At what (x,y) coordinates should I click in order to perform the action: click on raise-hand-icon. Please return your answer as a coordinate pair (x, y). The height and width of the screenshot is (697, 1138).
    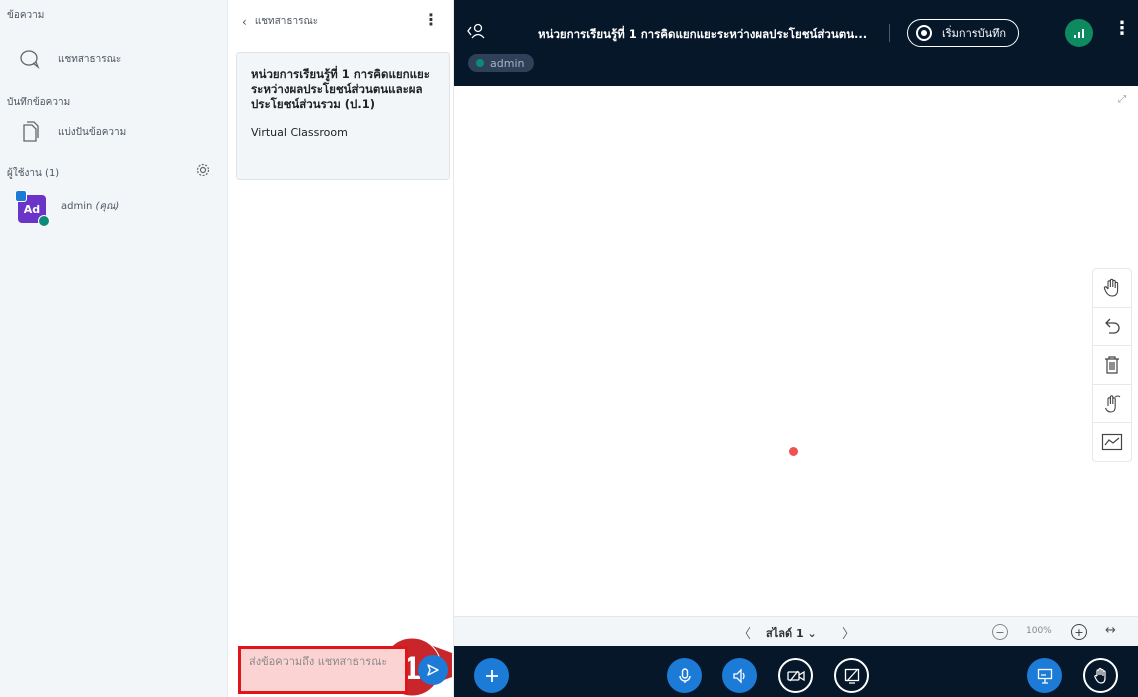
    Looking at the image, I should click on (1099, 675).